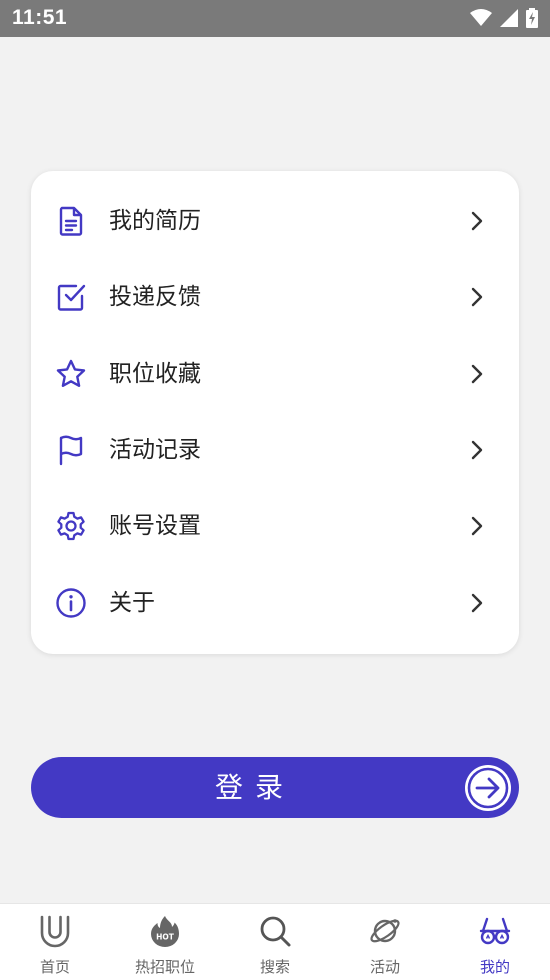 This screenshot has width=550, height=980. I want to click on menu-item-application-feedback: 投递反馈, so click(275, 297).